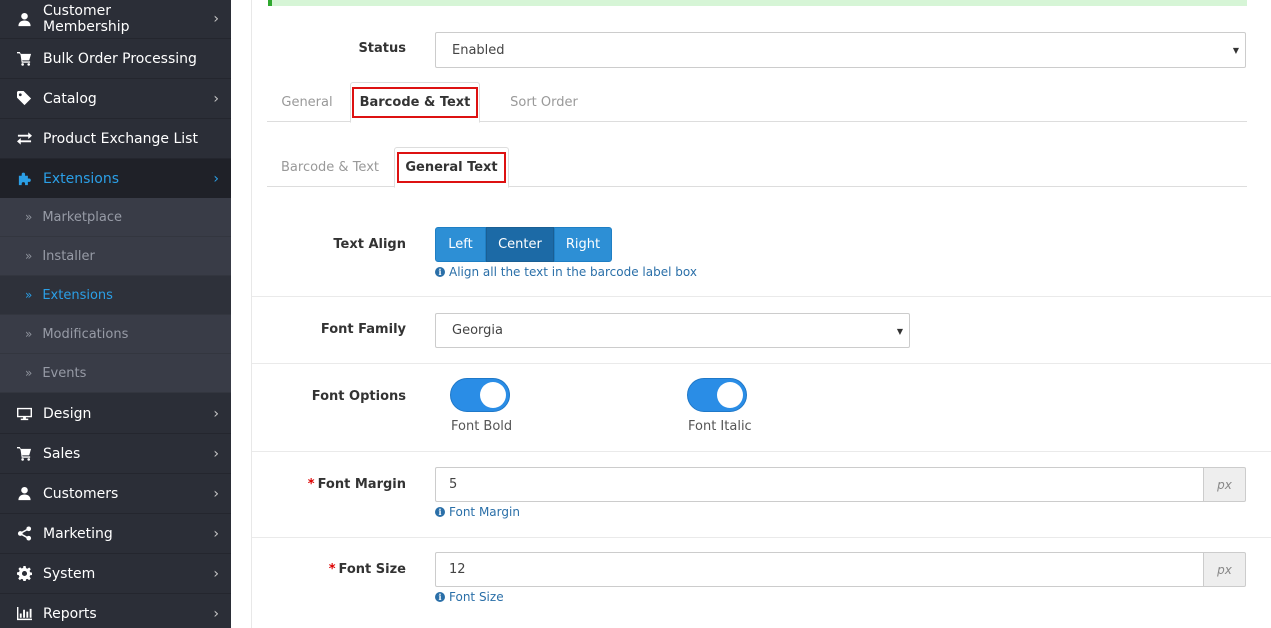 This screenshot has width=1271, height=628. I want to click on sidebar-item-product-exchange-list: Product Exchange List, so click(115, 139).